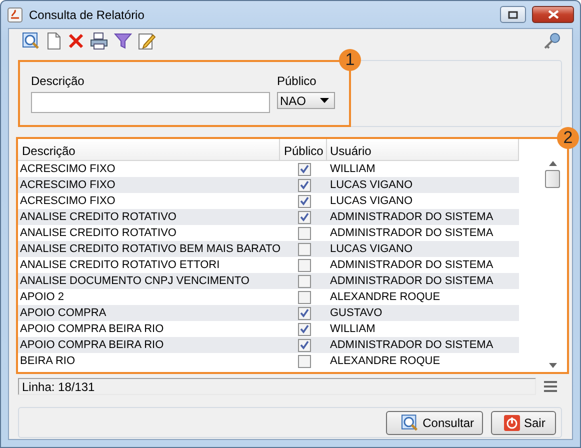 This screenshot has height=448, width=581. I want to click on search-button: Consultar, so click(434, 422).